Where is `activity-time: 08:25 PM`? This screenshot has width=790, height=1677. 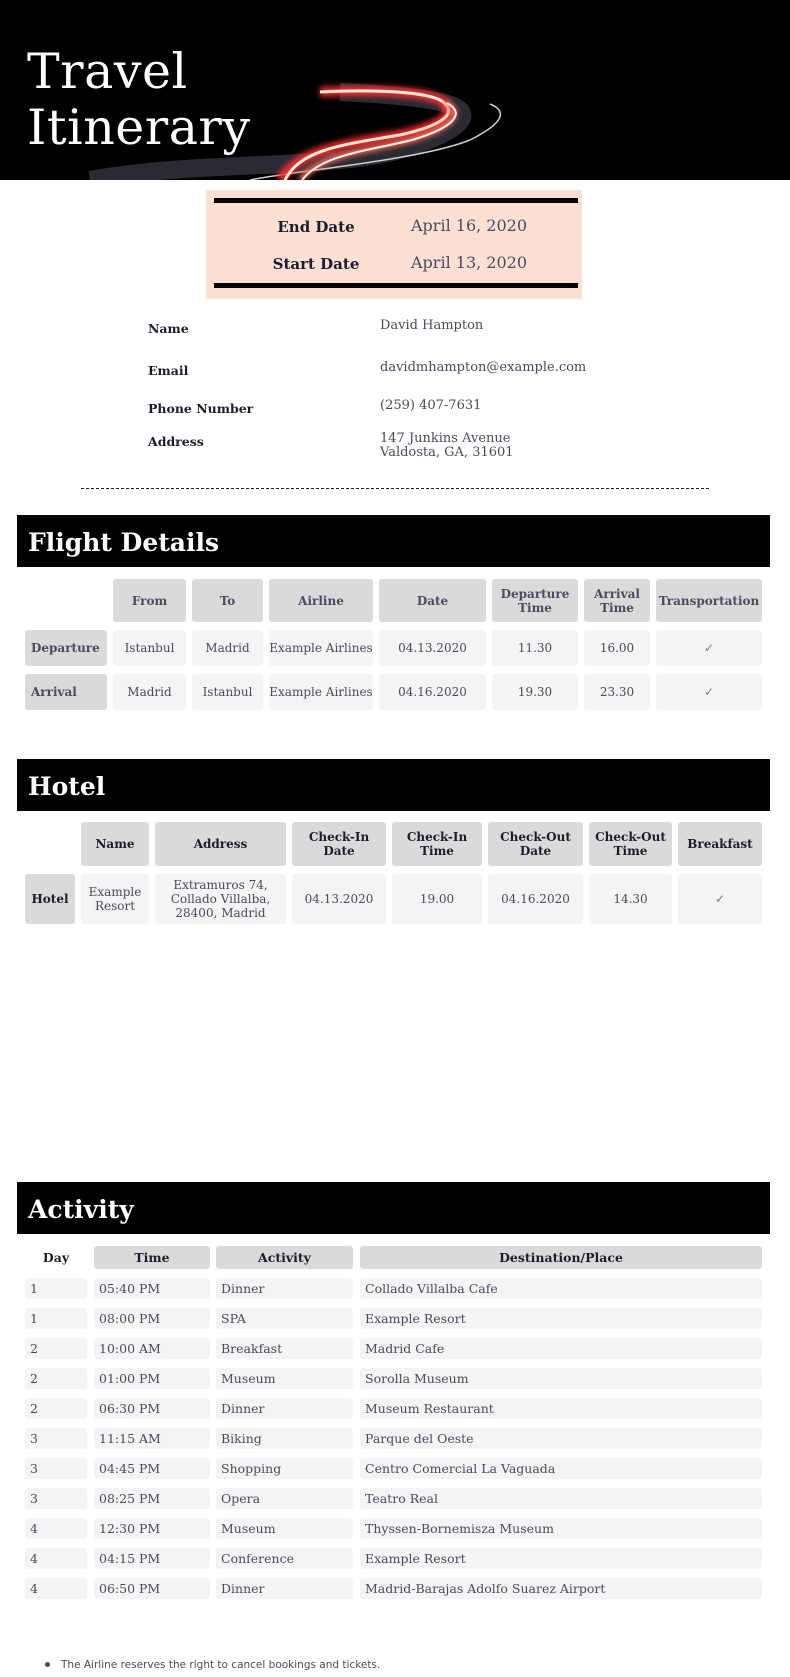
activity-time: 08:25 PM is located at coordinates (152, 1498).